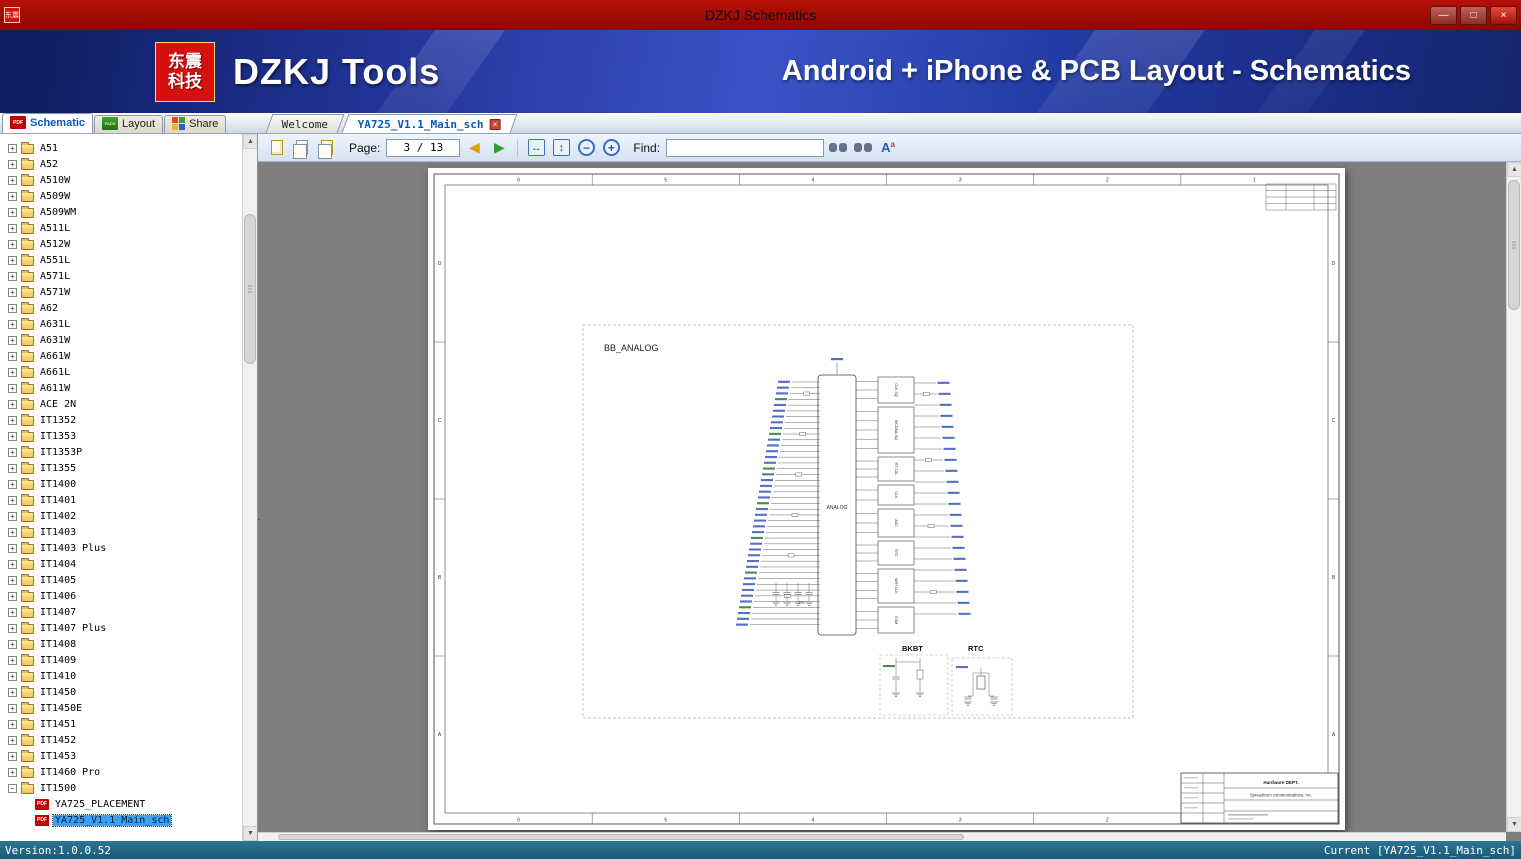 The height and width of the screenshot is (859, 1521). What do you see at coordinates (124, 756) in the screenshot?
I see `tree-item: + IT1453` at bounding box center [124, 756].